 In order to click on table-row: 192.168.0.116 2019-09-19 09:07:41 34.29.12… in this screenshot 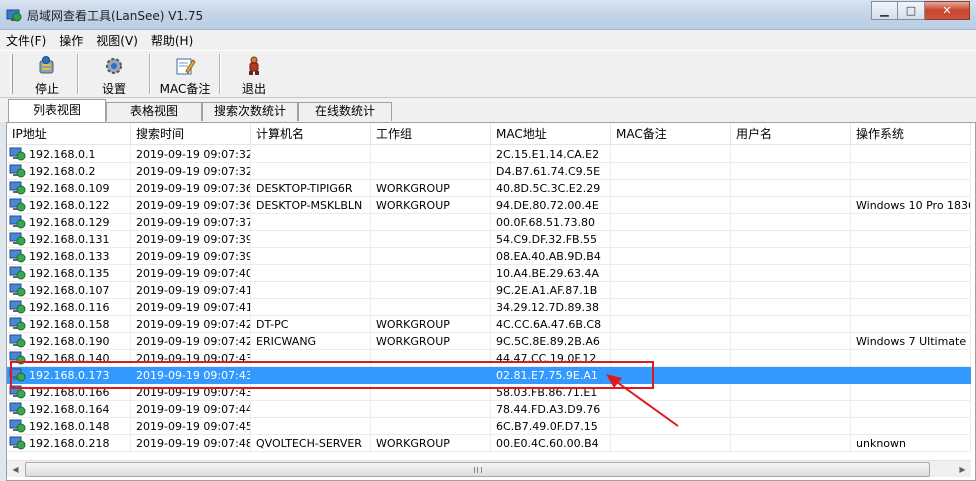, I will do `click(489, 307)`.